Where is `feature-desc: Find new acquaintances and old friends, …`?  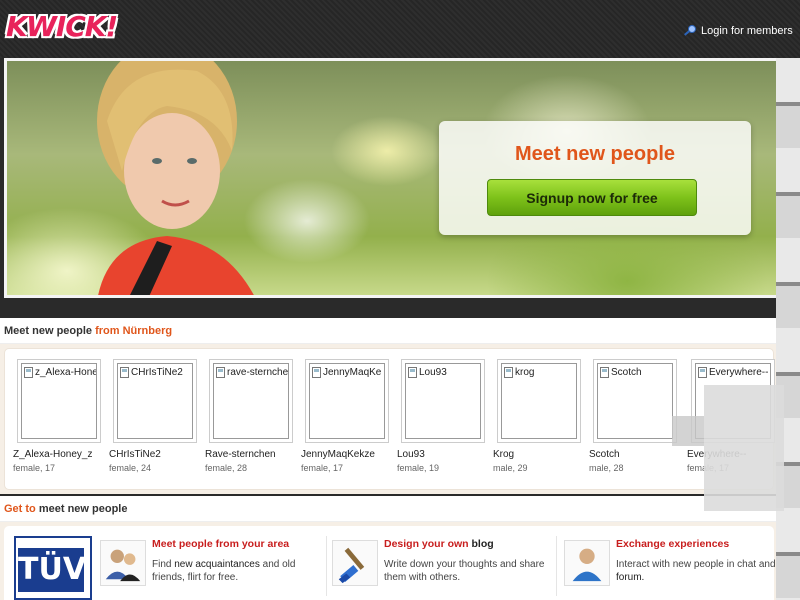
feature-desc: Find new acquaintances and old friends, … is located at coordinates (237, 571).